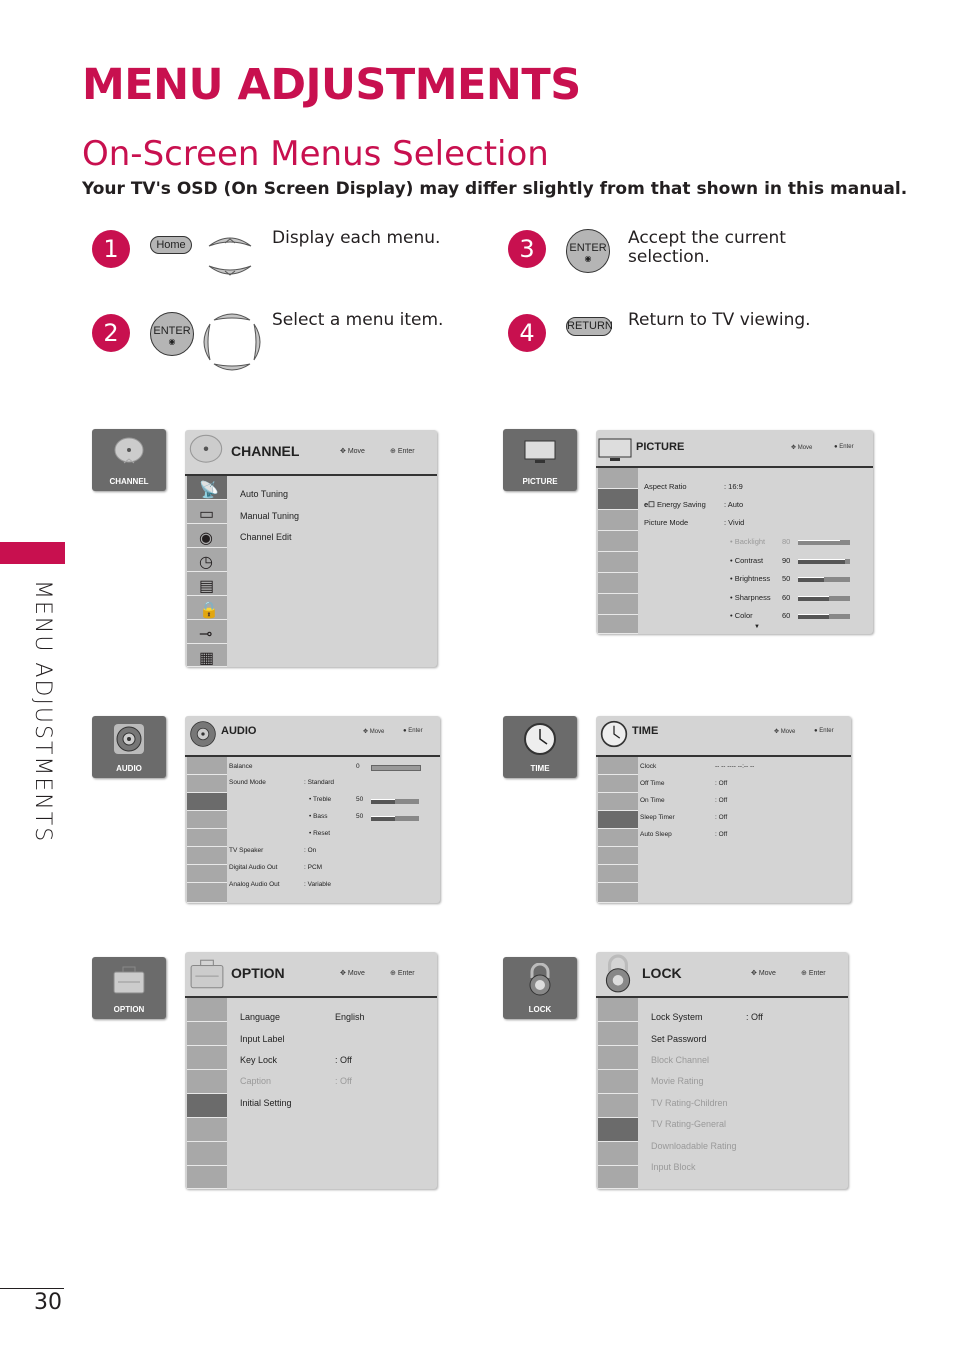  I want to click on picture-tile: PICTURE, so click(540, 460).